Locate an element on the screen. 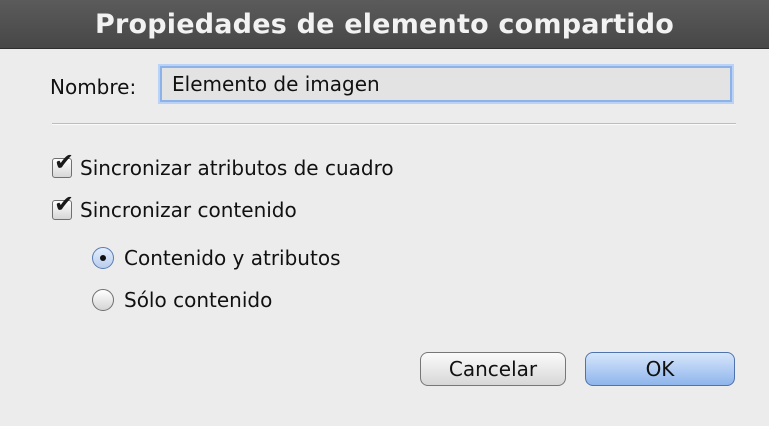  cancel-button: Cancelar is located at coordinates (493, 369).